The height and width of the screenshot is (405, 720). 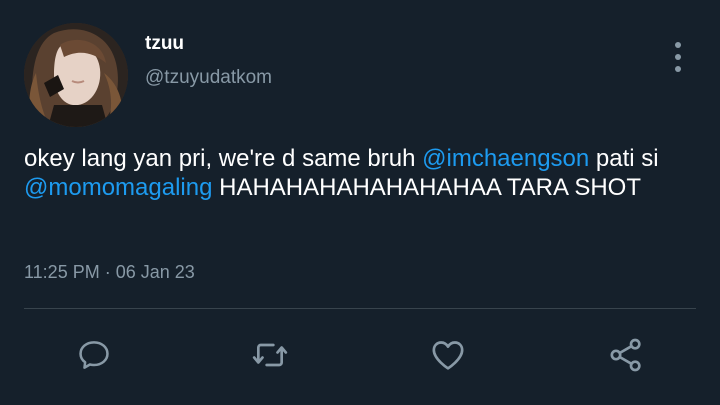 I want to click on speech-bubble-icon, so click(x=94, y=355).